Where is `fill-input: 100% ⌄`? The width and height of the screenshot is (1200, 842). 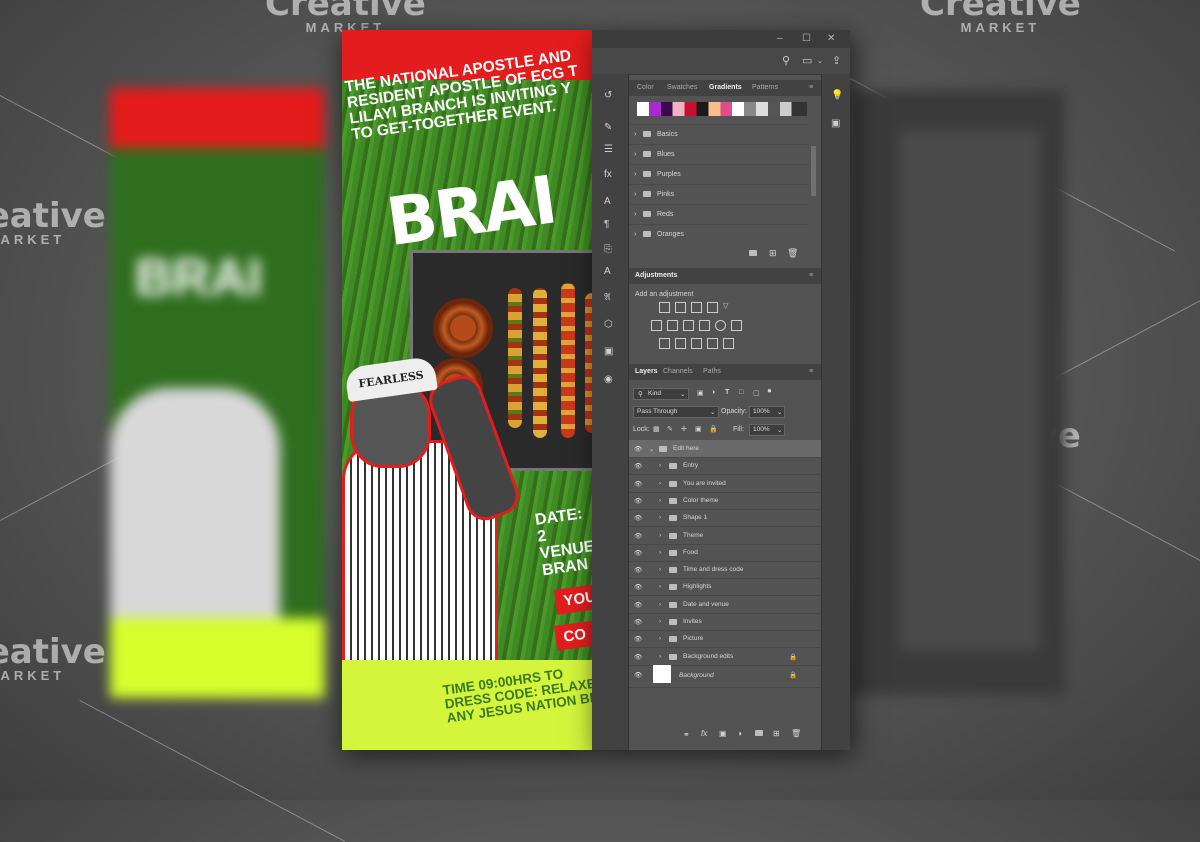
fill-input: 100% ⌄ is located at coordinates (767, 430).